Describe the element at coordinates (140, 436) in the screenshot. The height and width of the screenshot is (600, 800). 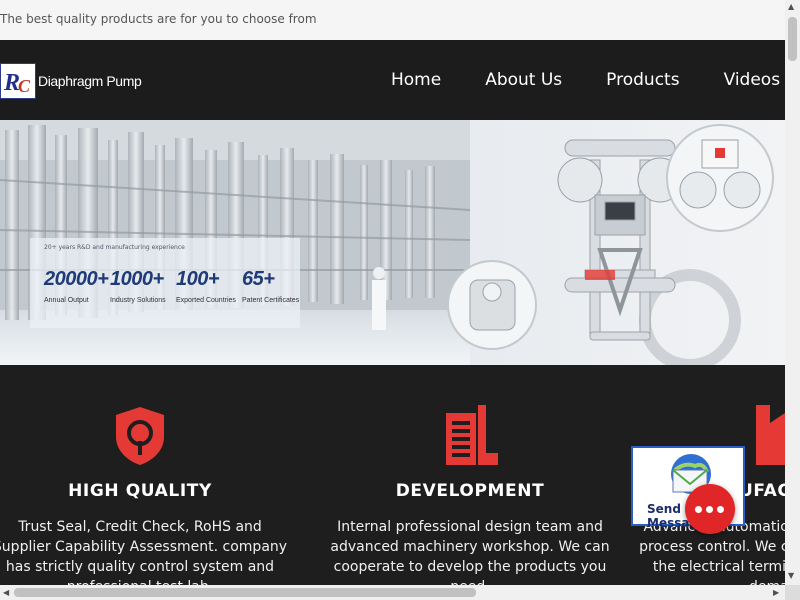
I see `shield-icon` at that location.